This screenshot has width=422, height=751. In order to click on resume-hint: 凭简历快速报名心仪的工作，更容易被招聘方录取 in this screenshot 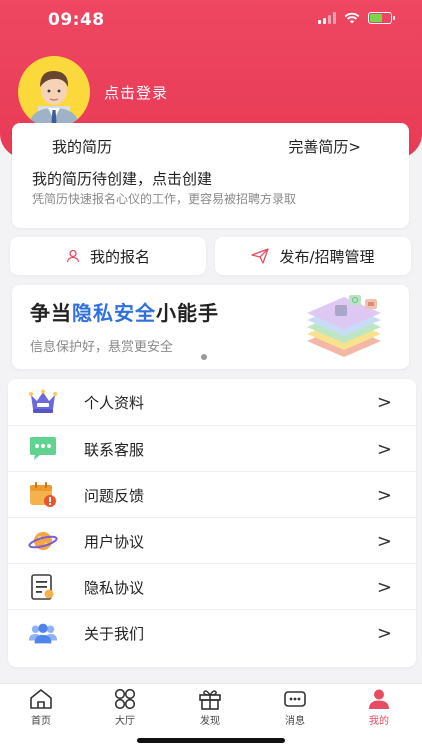, I will do `click(164, 199)`.